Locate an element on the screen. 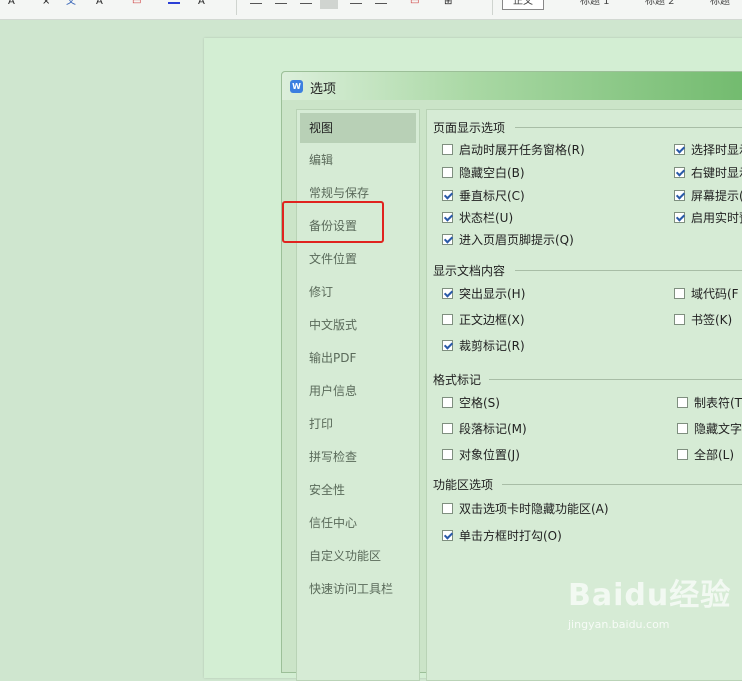 This screenshot has width=742, height=681. font-color-icon is located at coordinates (174, 3).